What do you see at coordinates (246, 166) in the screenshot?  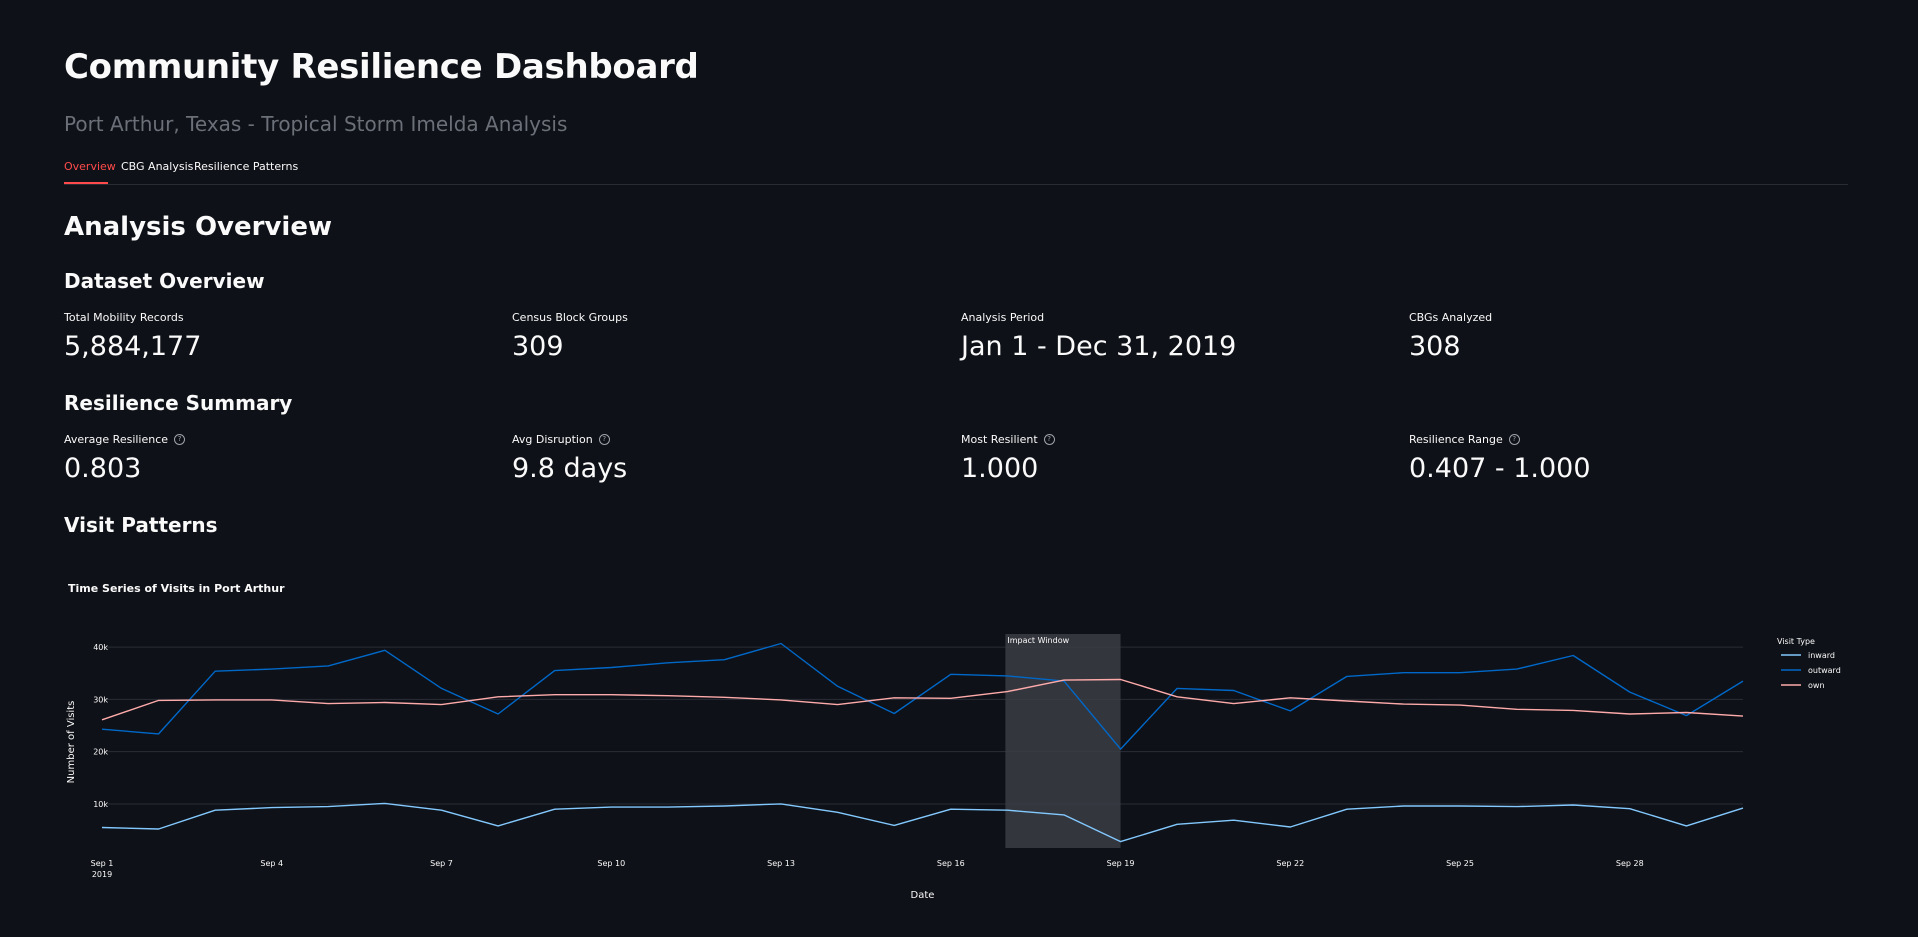 I see `tab-resilience-patterns: Resilience Patterns` at bounding box center [246, 166].